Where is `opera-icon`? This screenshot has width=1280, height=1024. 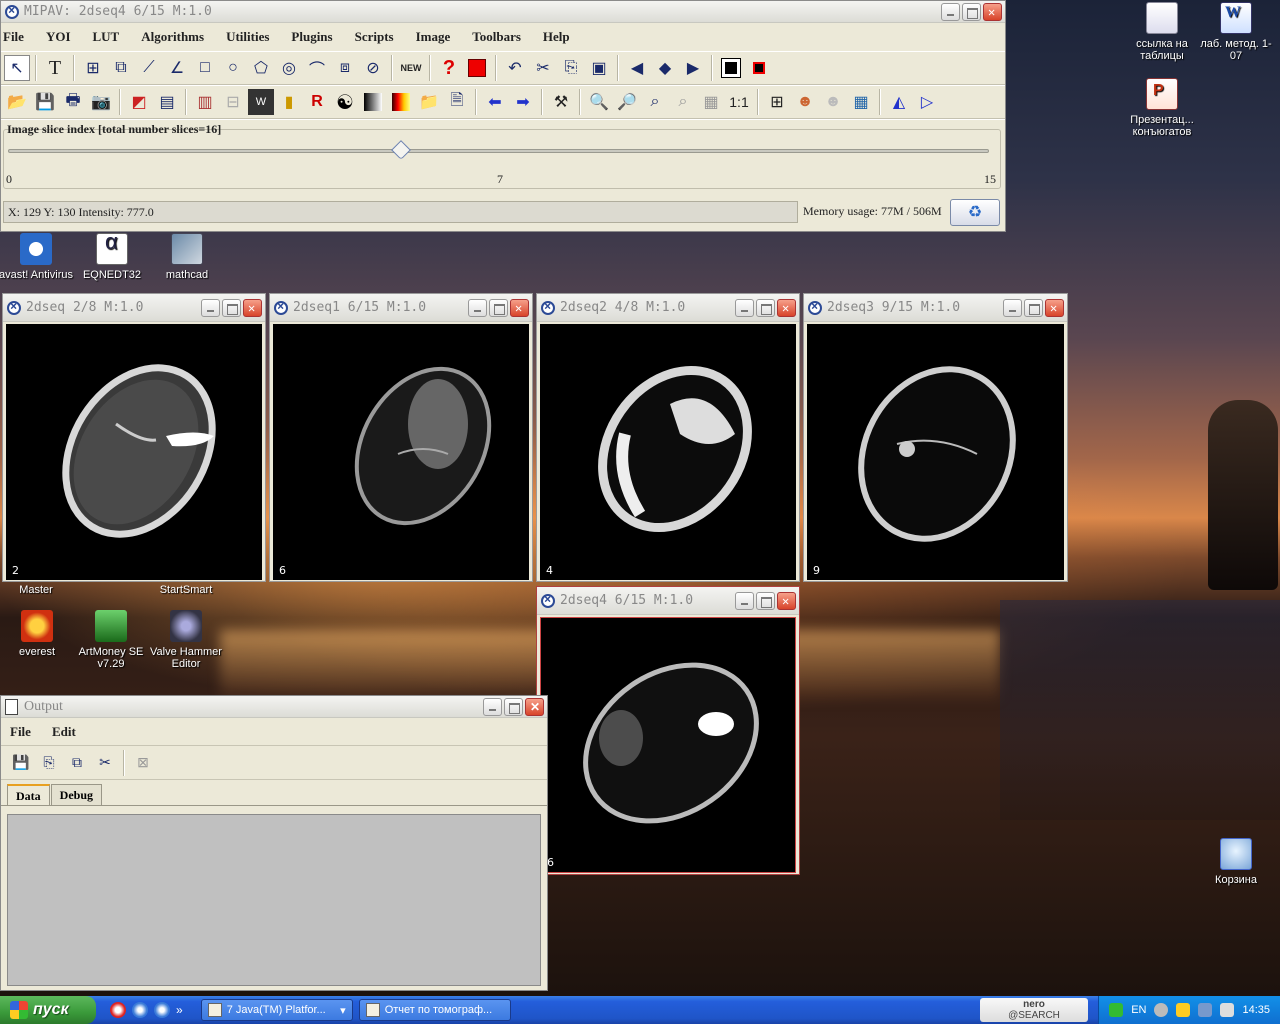
opera-icon is located at coordinates (118, 1010).